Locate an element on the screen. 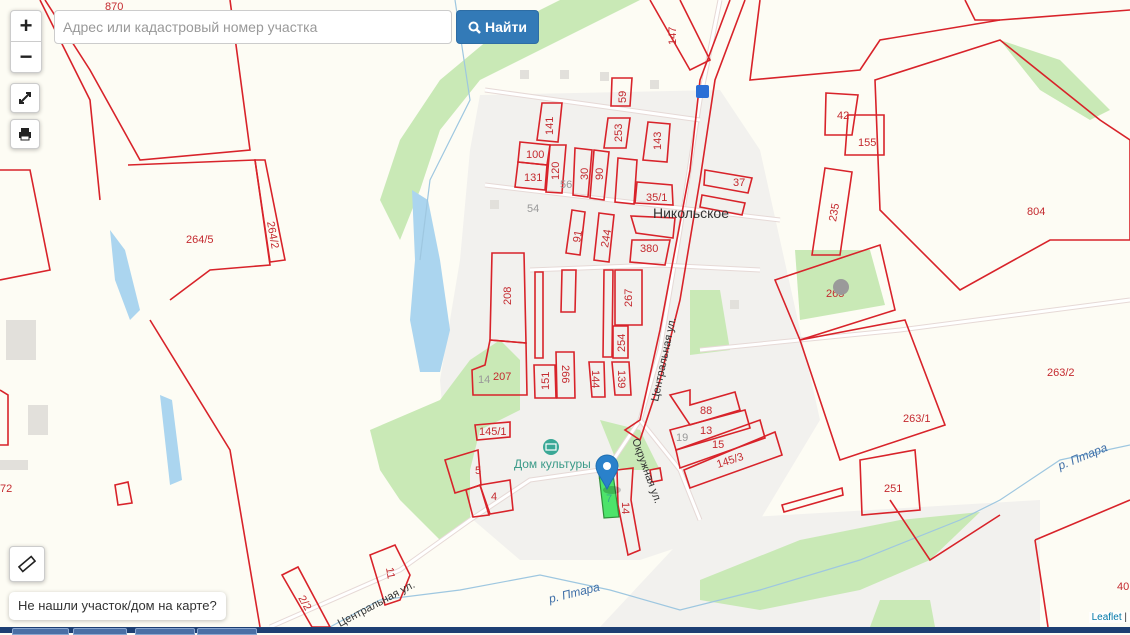  parcel-label: 90 is located at coordinates (600, 174).